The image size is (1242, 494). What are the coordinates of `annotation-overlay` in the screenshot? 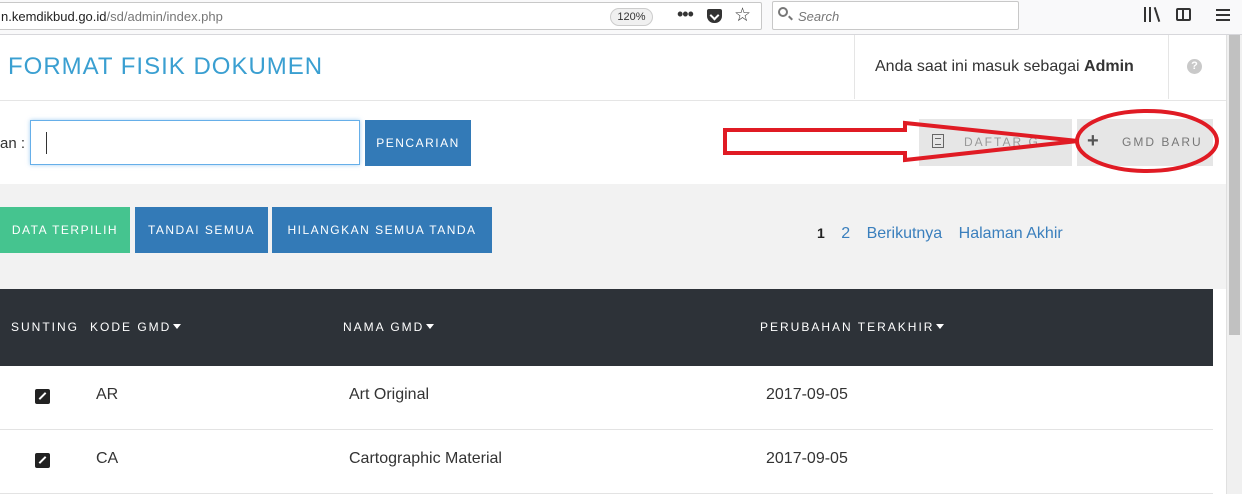 It's located at (971, 141).